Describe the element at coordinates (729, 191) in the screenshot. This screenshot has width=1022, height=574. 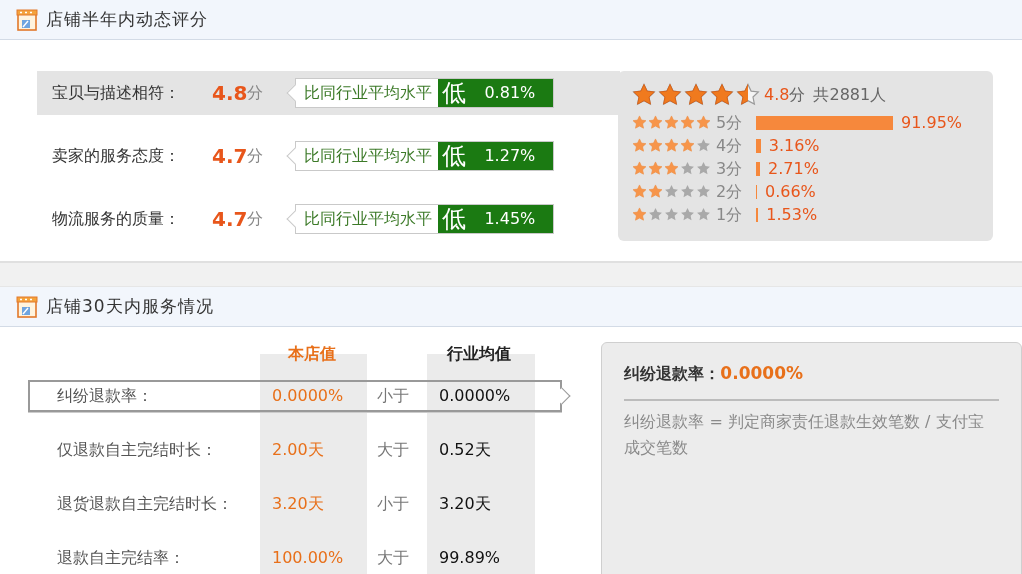
I see `star-level-label: 2分` at that location.